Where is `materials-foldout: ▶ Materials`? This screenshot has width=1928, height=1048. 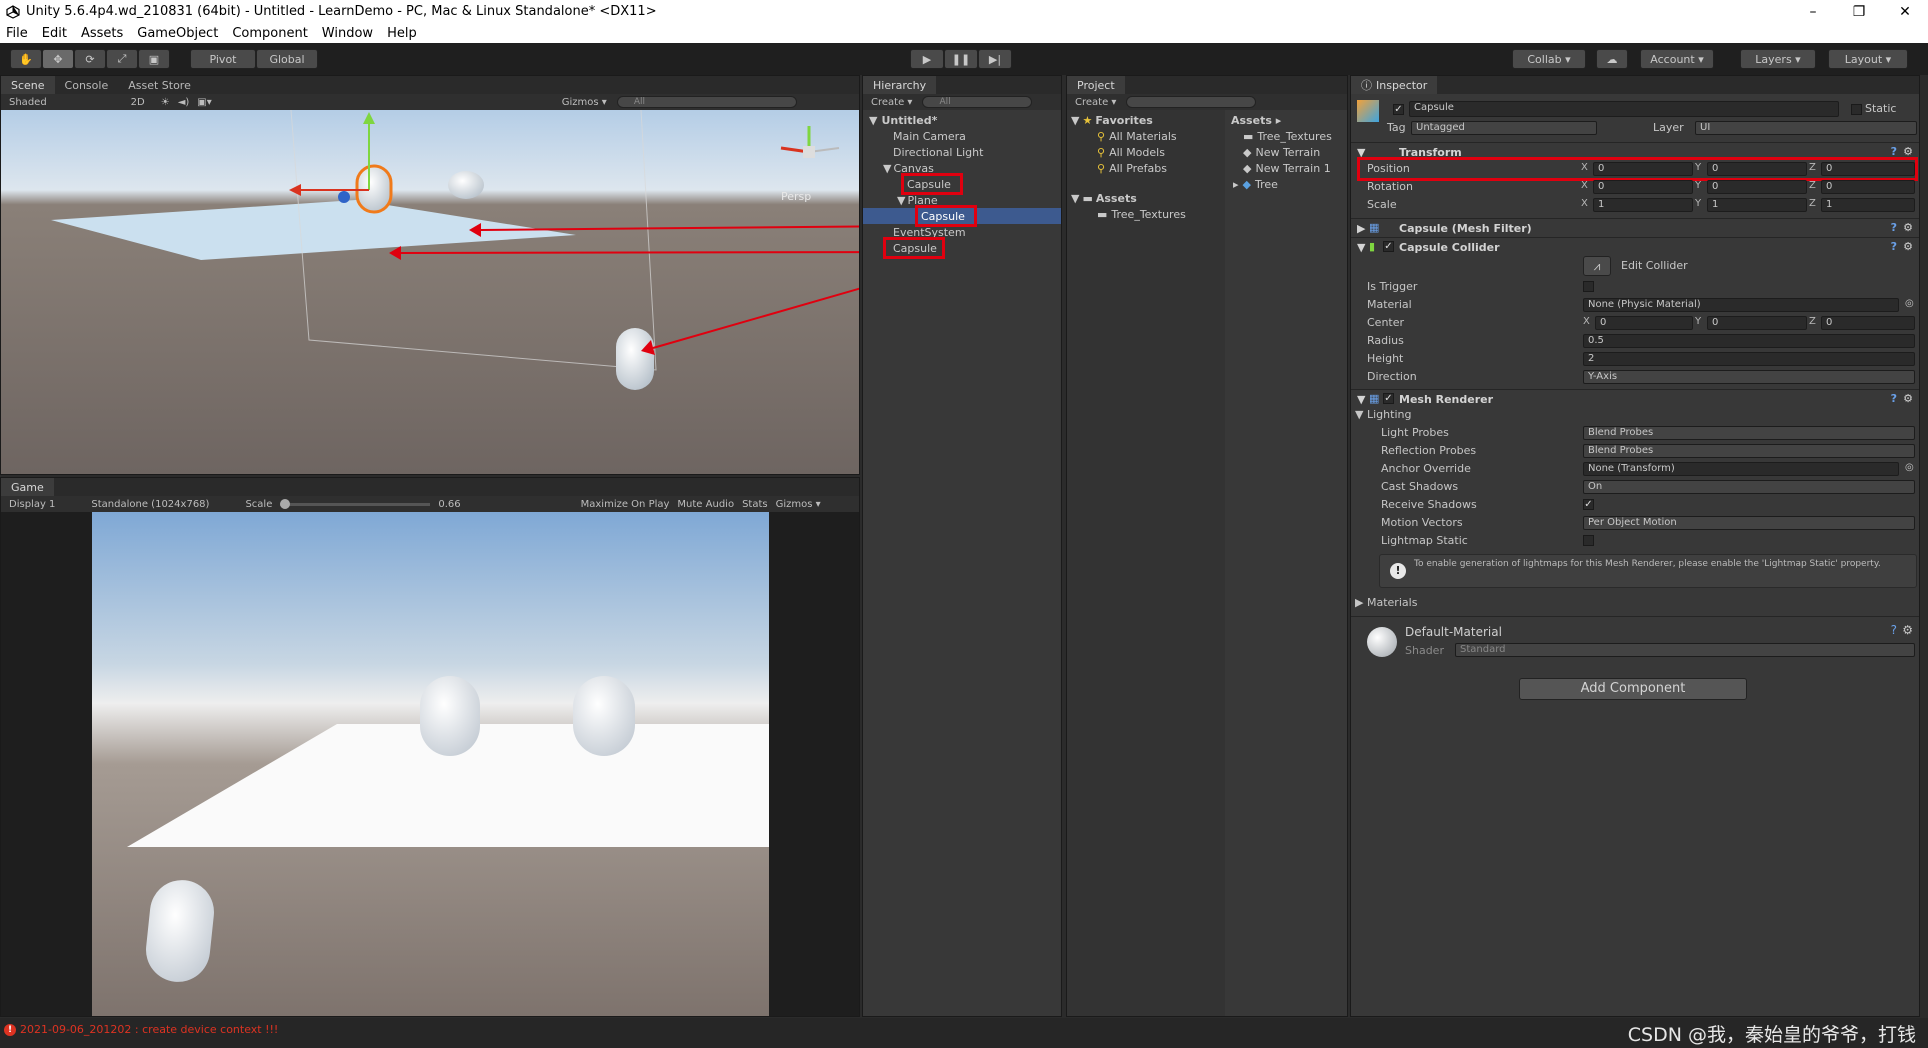
materials-foldout: ▶ Materials is located at coordinates (1635, 603).